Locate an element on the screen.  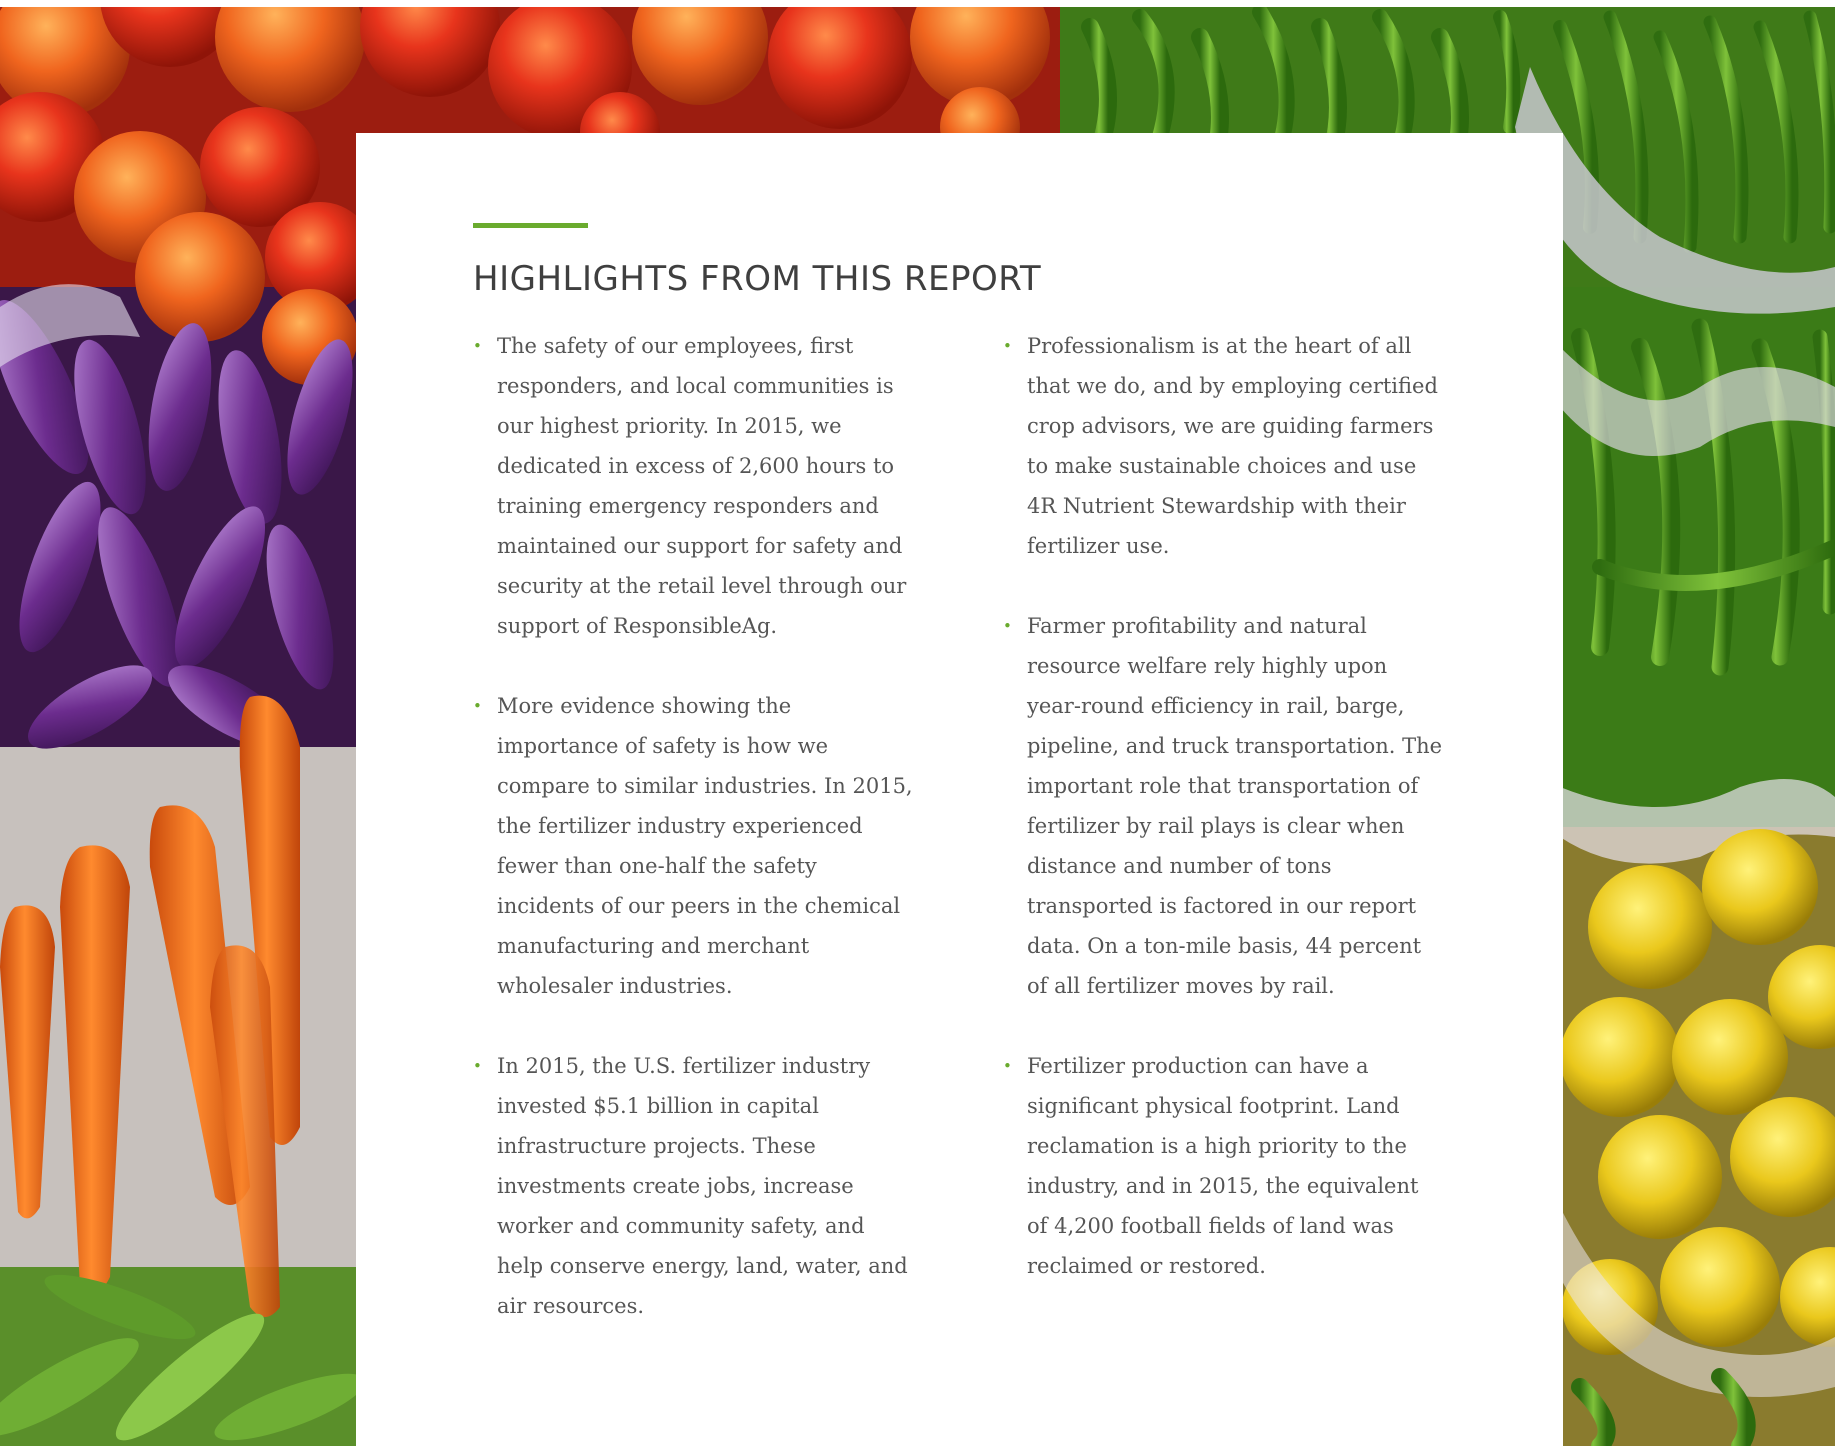
page-title: HIGHLIGHTS FROM THIS REPORT is located at coordinates (757, 279).